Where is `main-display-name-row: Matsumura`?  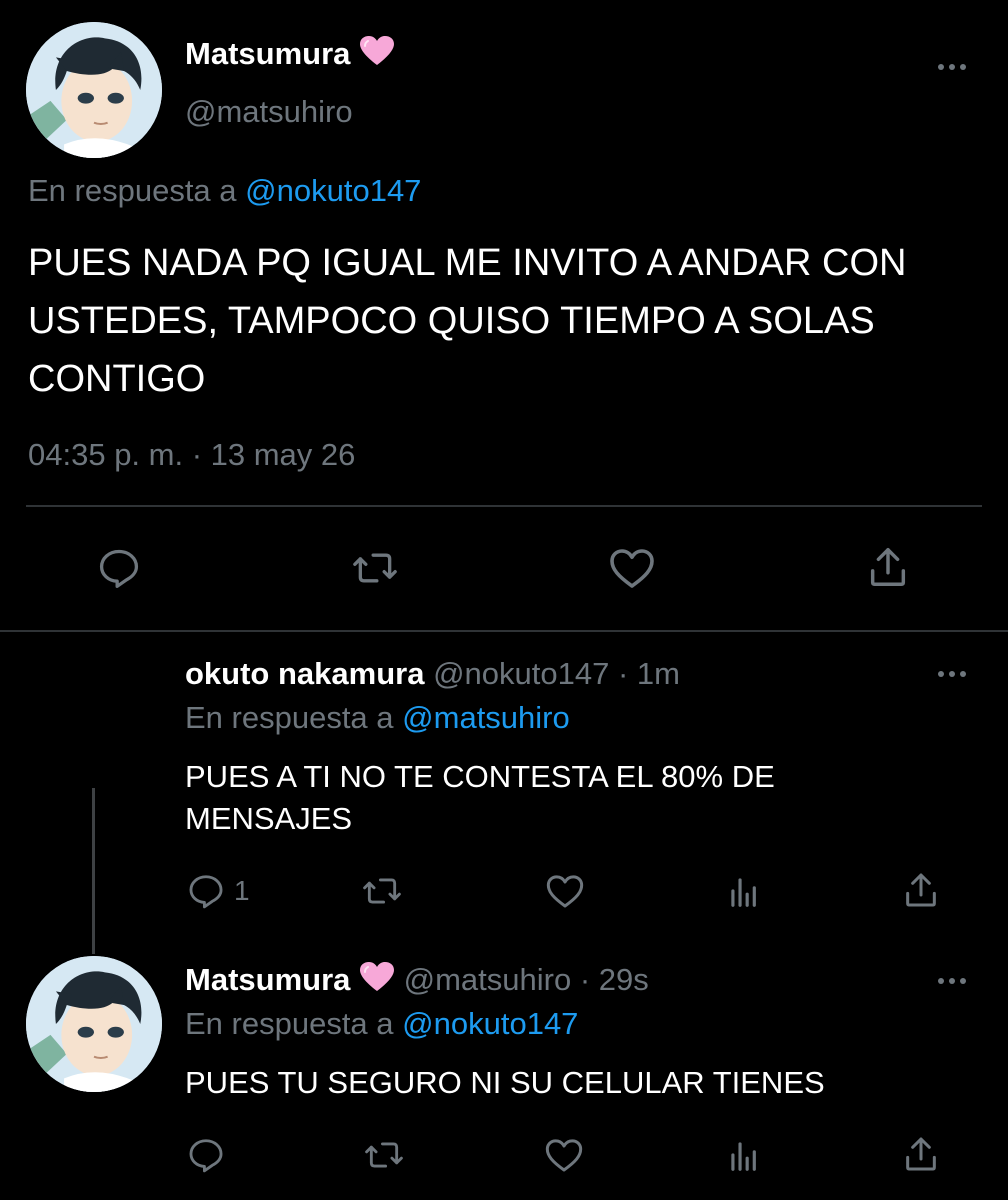
main-display-name-row: Matsumura is located at coordinates (290, 55).